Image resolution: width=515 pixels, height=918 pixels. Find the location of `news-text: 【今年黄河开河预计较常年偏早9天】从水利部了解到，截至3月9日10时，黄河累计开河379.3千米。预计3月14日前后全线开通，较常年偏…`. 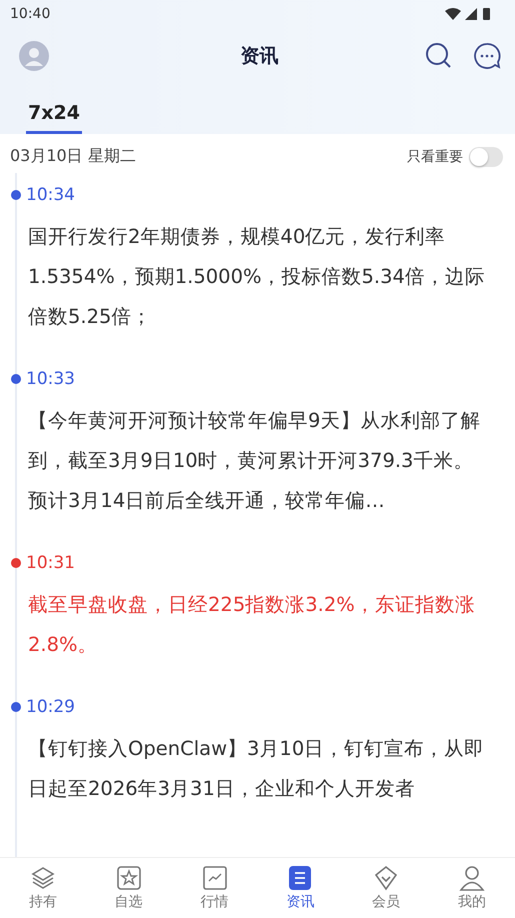

news-text: 【今年黄河开河预计较常年偏早9天】从水利部了解到，截至3月9日10时，黄河累计开河379.3千米。预计3月14日前后全线开通，较常年偏… is located at coordinates (254, 461).